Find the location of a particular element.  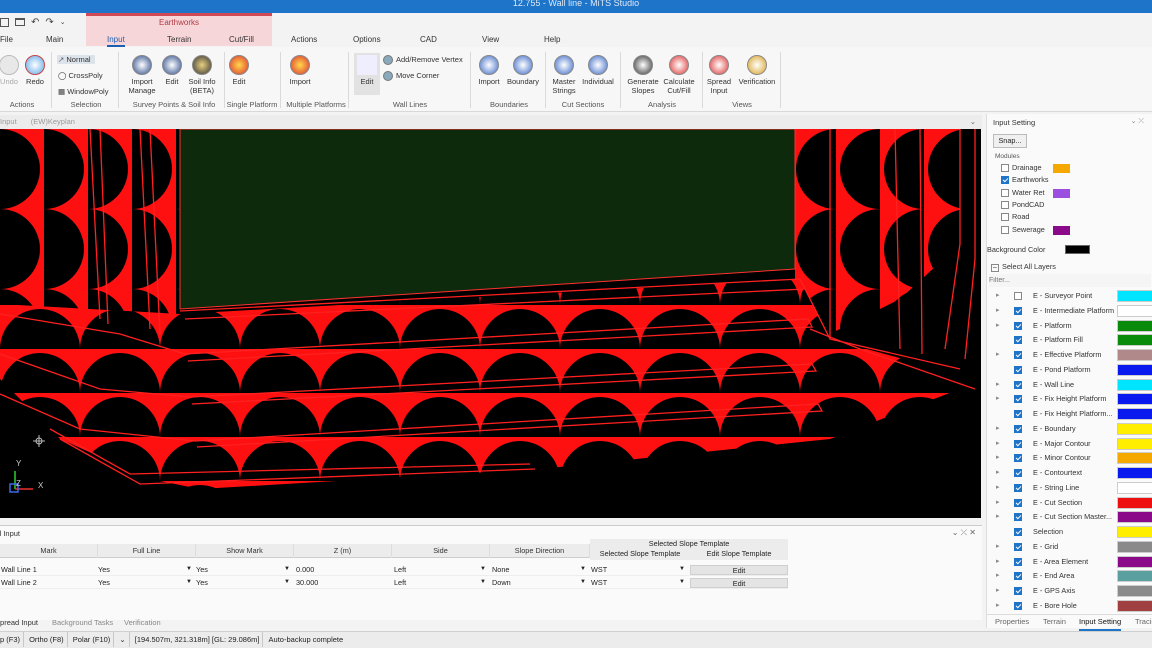

module-item: Sewerage is located at coordinates (1076, 230).